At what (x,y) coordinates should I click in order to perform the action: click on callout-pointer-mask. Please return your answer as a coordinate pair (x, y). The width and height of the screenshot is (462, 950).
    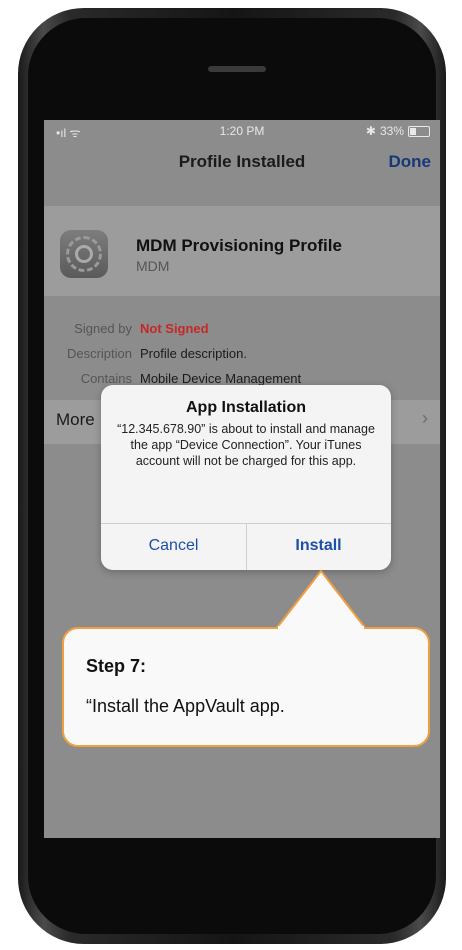
    Looking at the image, I should click on (321, 628).